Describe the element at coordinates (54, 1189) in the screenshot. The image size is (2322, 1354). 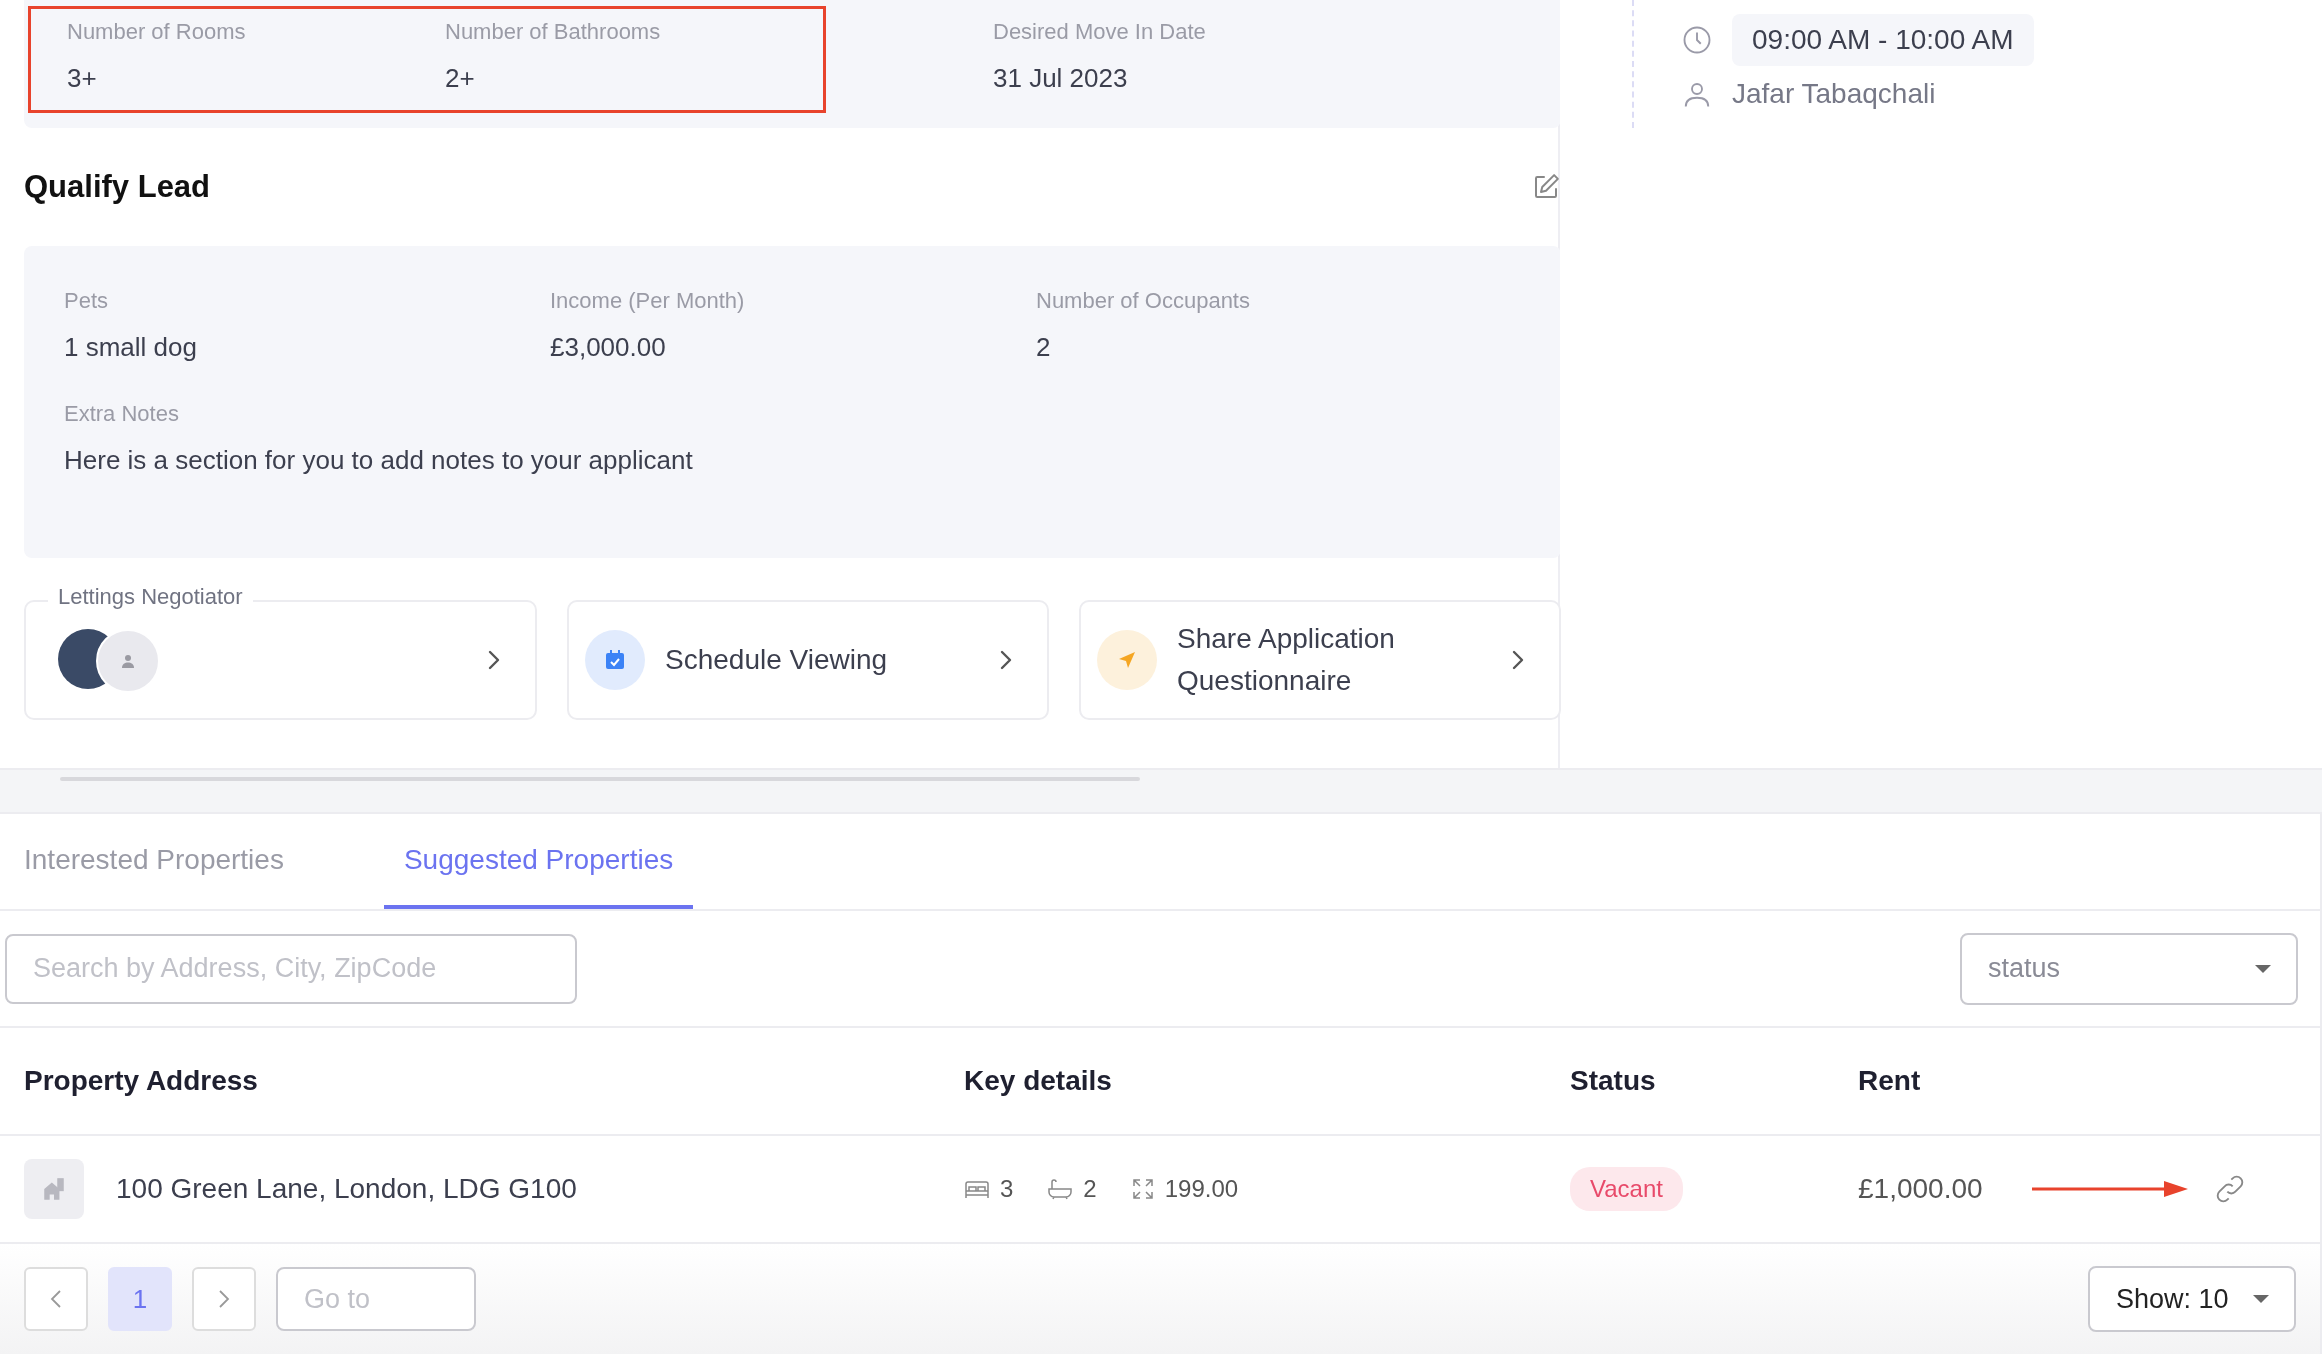
I see `building-icon` at that location.